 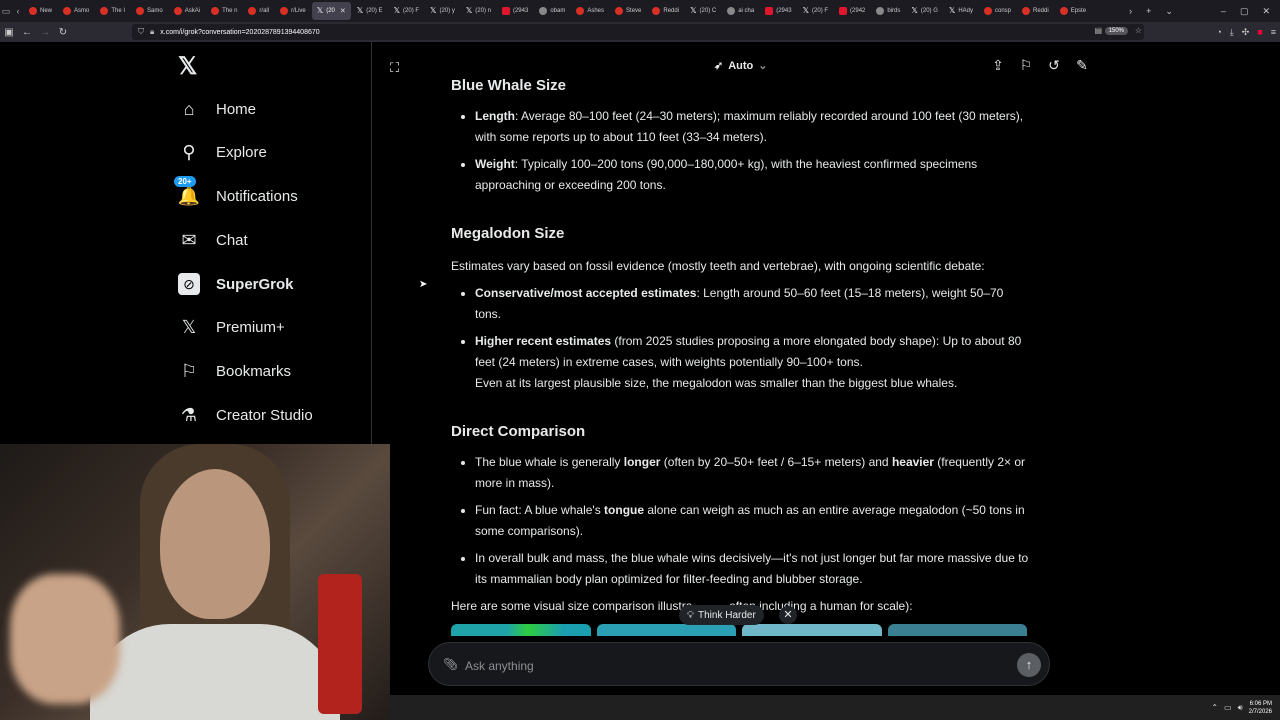 I want to click on paperclip-icon: 📎︎, so click(x=450, y=664).